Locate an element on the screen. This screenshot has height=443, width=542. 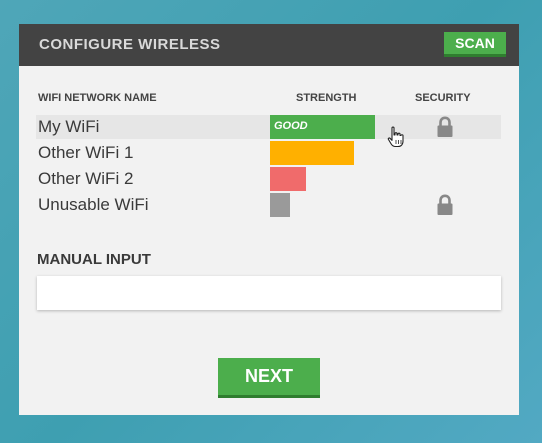
network-name: Unusable WiFi is located at coordinates (93, 204).